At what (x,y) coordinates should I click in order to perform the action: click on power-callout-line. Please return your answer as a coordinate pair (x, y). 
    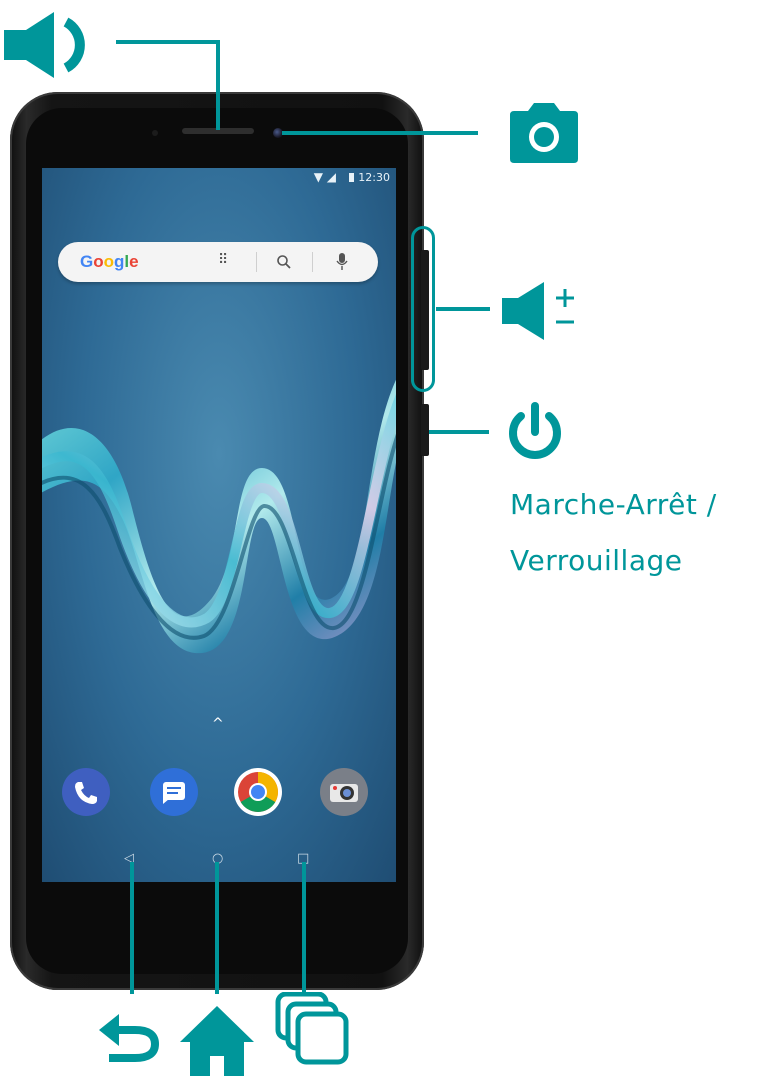
    Looking at the image, I should click on (459, 432).